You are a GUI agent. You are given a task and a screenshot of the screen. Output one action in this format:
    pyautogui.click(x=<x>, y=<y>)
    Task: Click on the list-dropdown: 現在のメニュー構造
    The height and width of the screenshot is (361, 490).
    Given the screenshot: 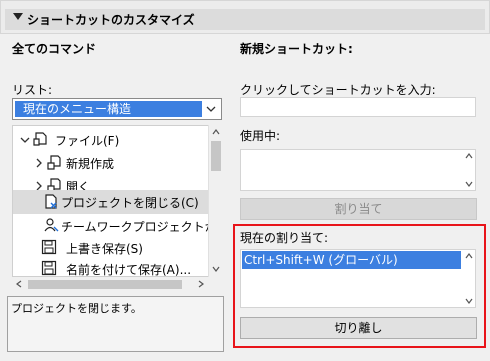 What is the action you would take?
    pyautogui.click(x=117, y=109)
    